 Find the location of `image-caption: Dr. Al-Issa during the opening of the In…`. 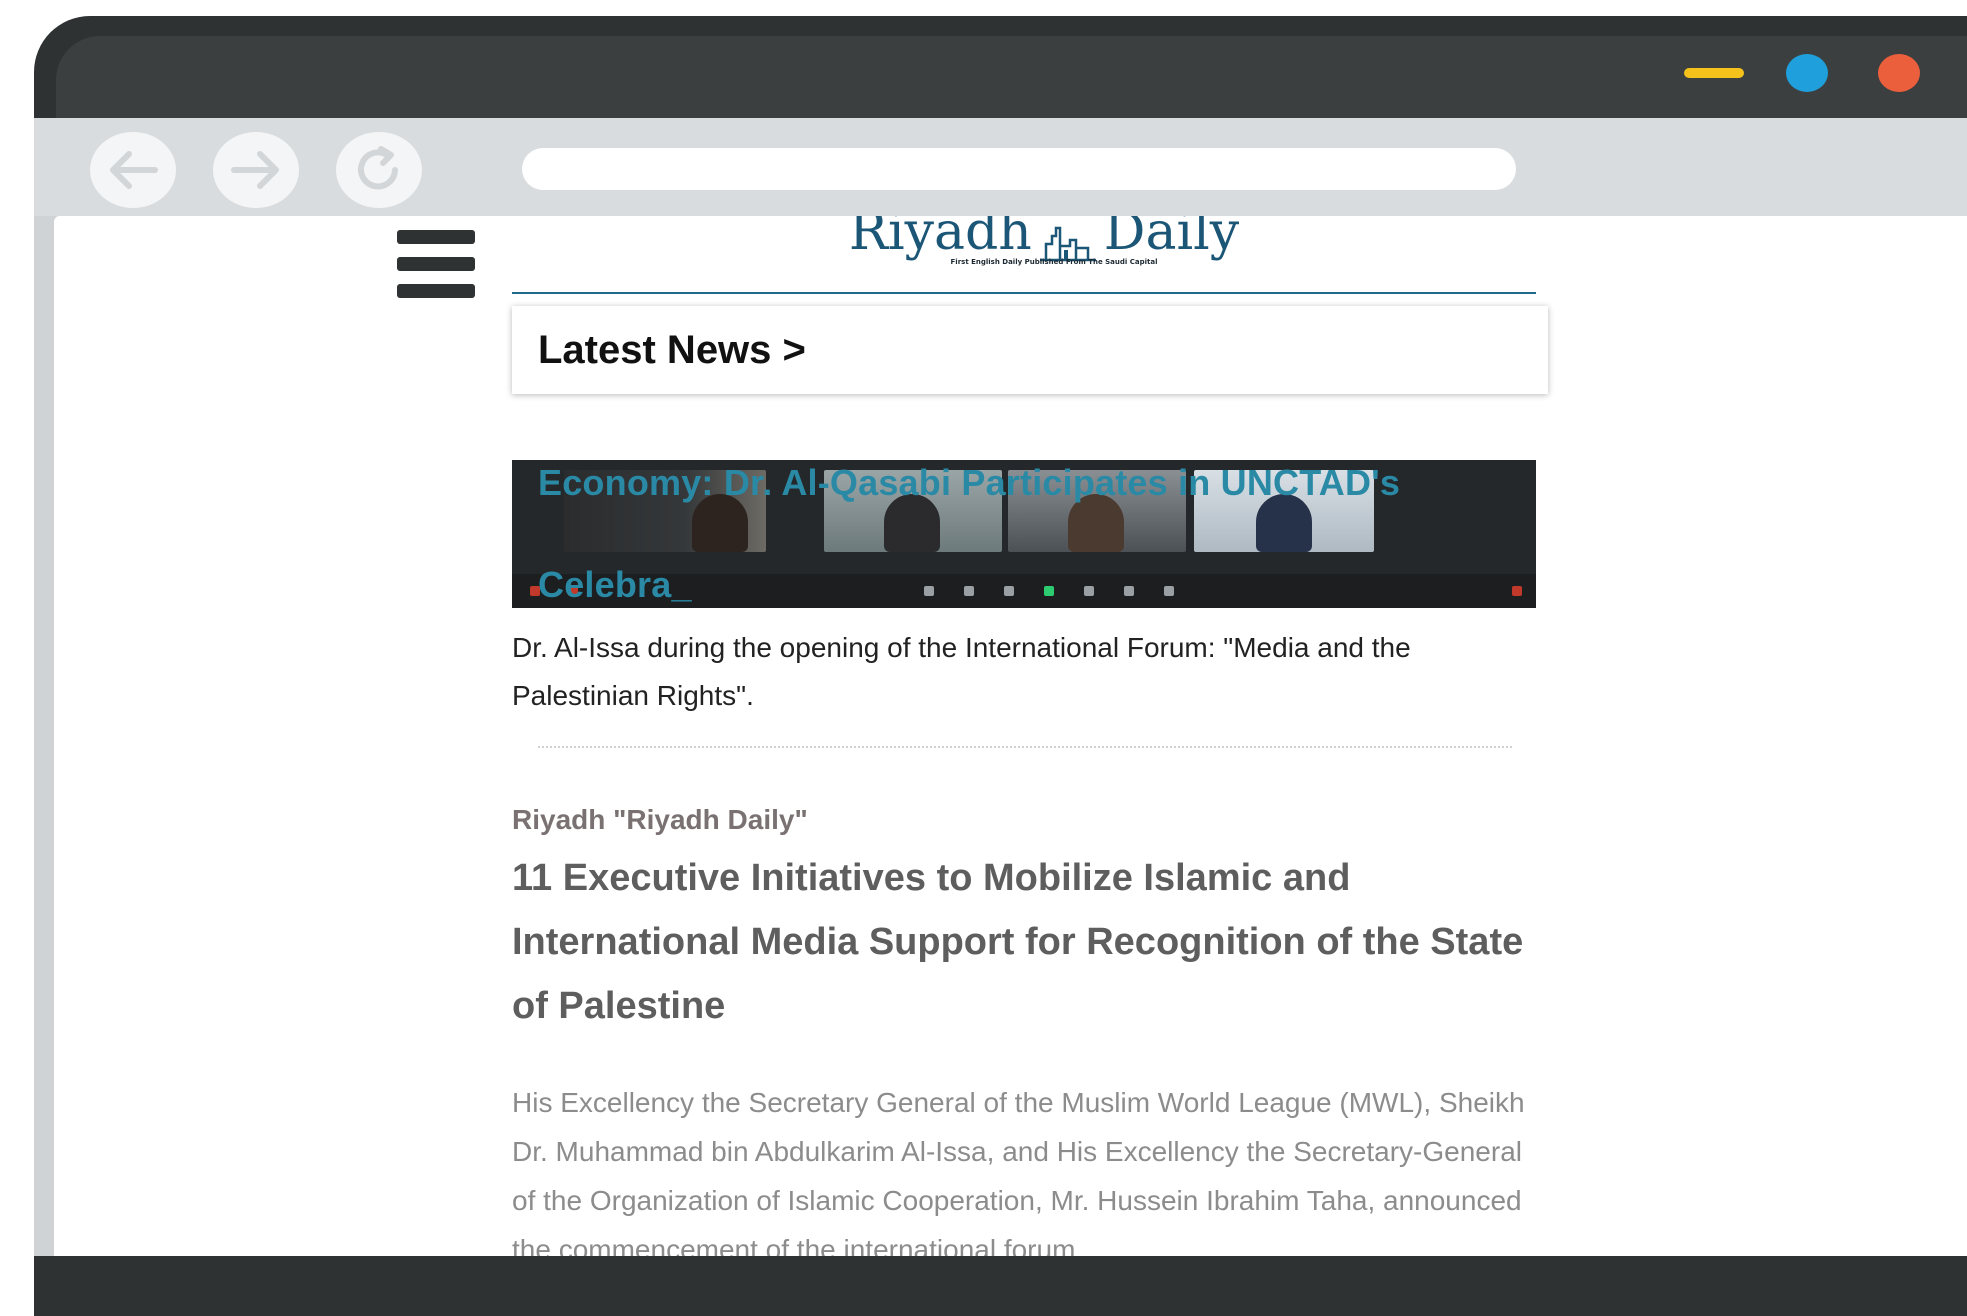

image-caption: Dr. Al-Issa during the opening of the In… is located at coordinates (961, 671).